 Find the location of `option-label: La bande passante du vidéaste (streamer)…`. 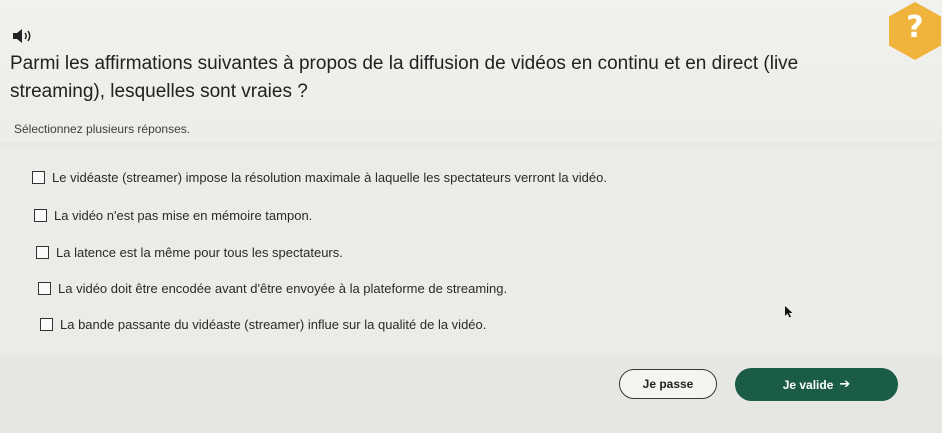

option-label: La bande passante du vidéaste (streamer)… is located at coordinates (273, 324).